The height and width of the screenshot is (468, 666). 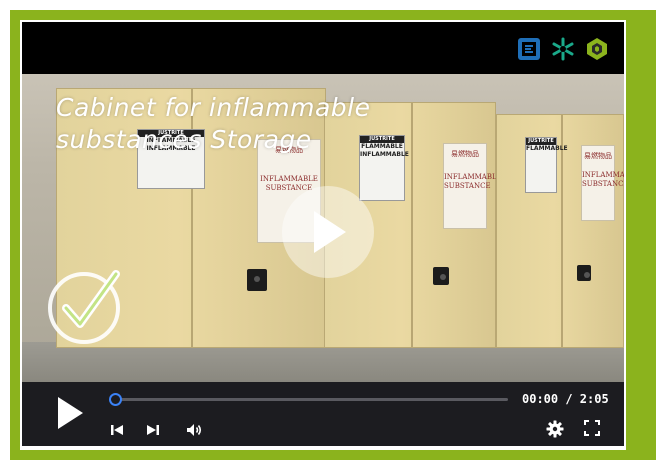 I want to click on player-topbar, so click(x=323, y=48).